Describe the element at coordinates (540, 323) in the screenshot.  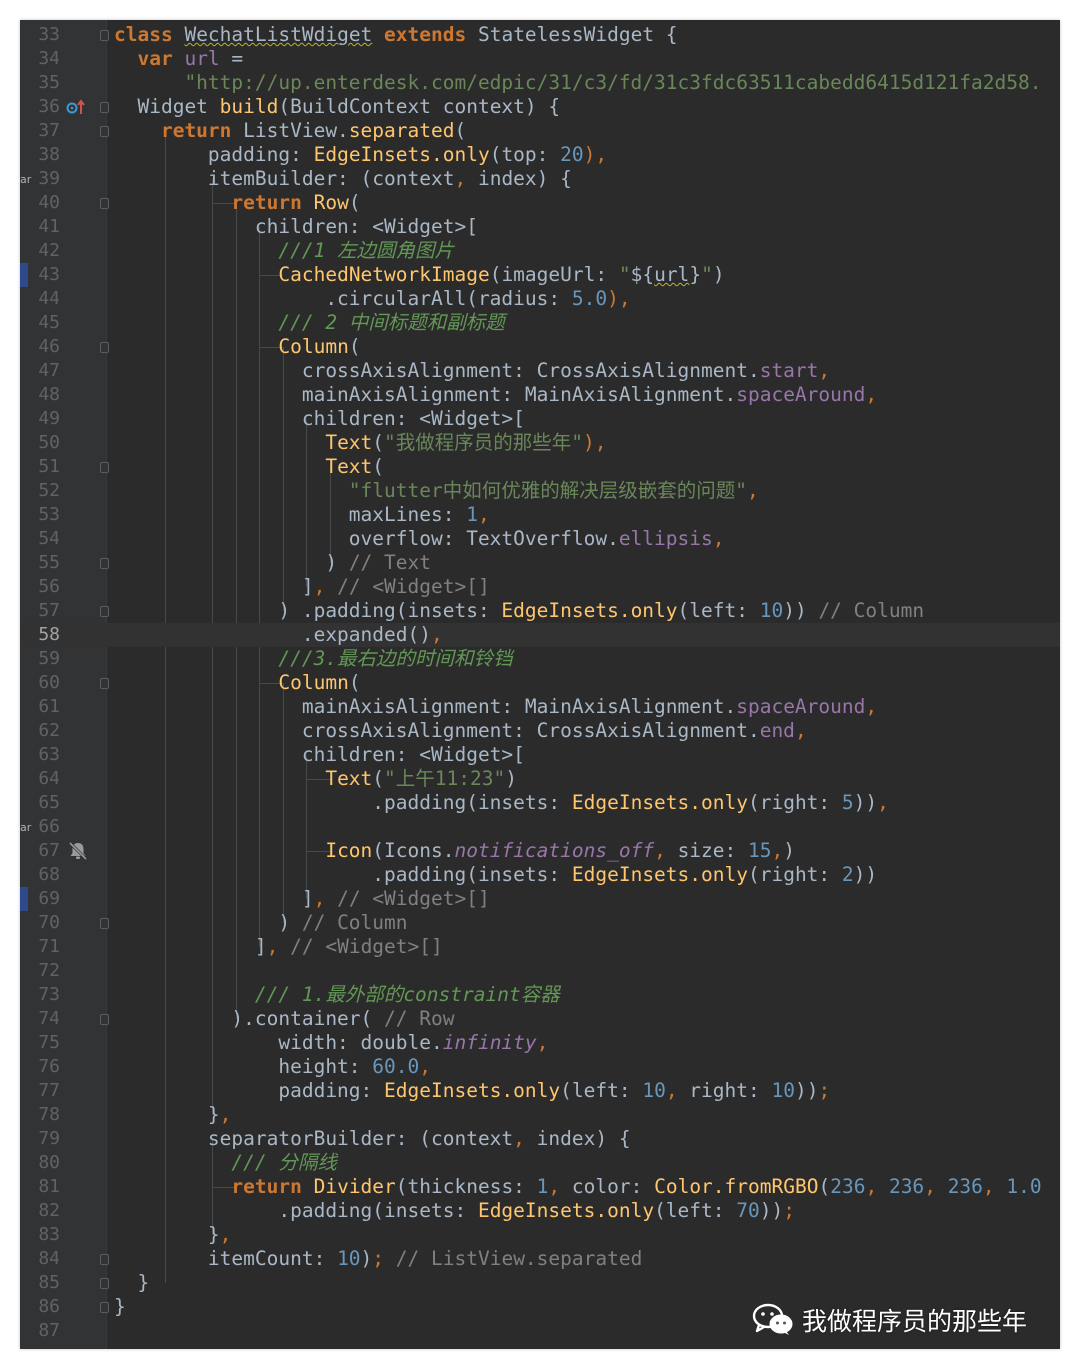
I see `code-line: 45 /// 2 中间标题和副标题` at that location.